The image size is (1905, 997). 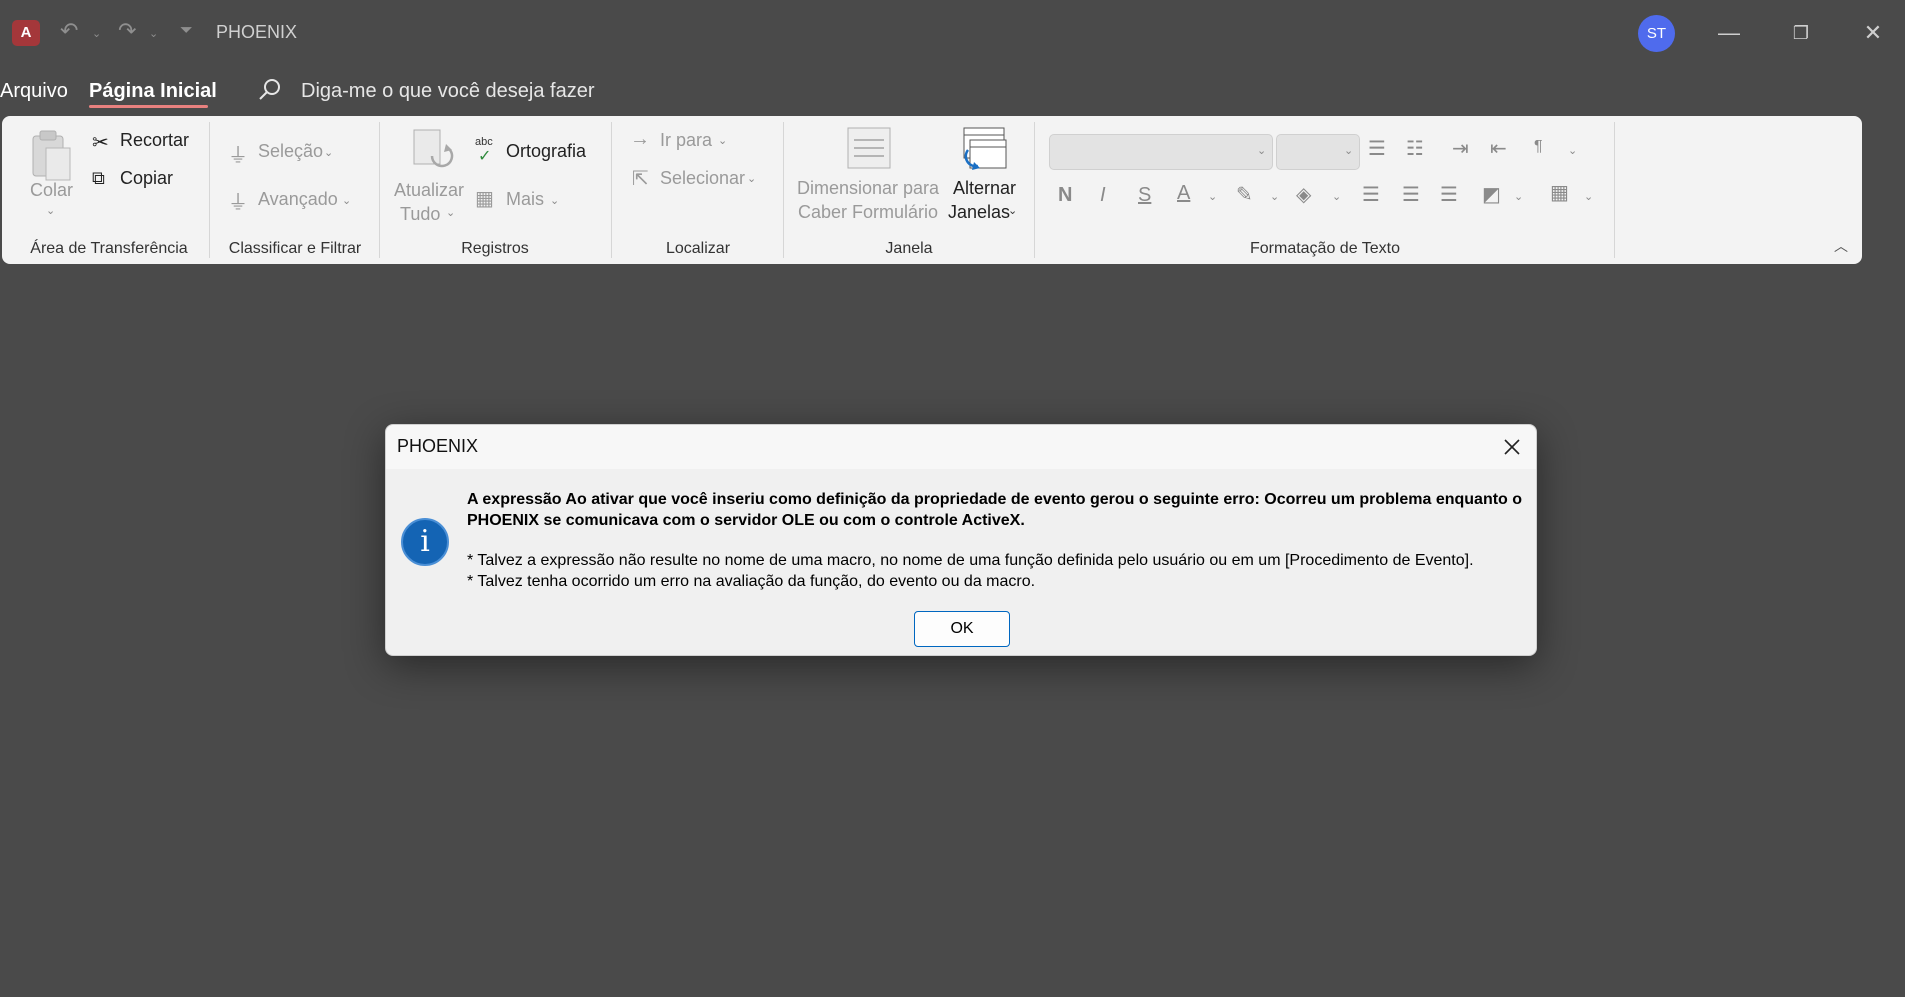 What do you see at coordinates (722, 140) in the screenshot?
I see `go-to-dropdown-chevron-icon: ⌄` at bounding box center [722, 140].